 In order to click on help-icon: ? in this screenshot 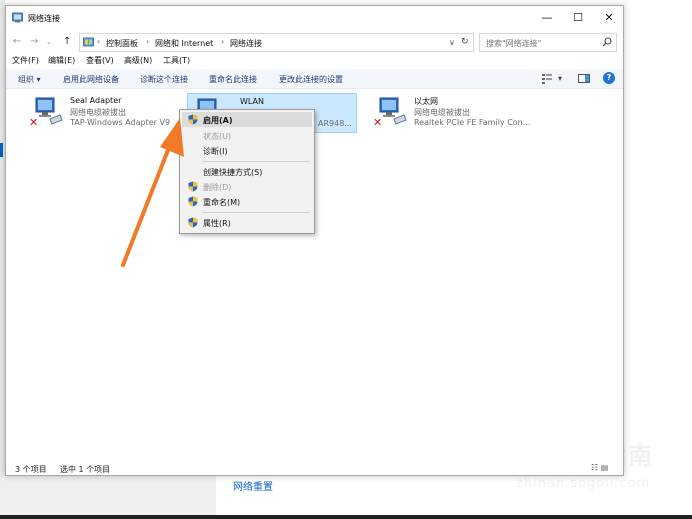, I will do `click(609, 78)`.